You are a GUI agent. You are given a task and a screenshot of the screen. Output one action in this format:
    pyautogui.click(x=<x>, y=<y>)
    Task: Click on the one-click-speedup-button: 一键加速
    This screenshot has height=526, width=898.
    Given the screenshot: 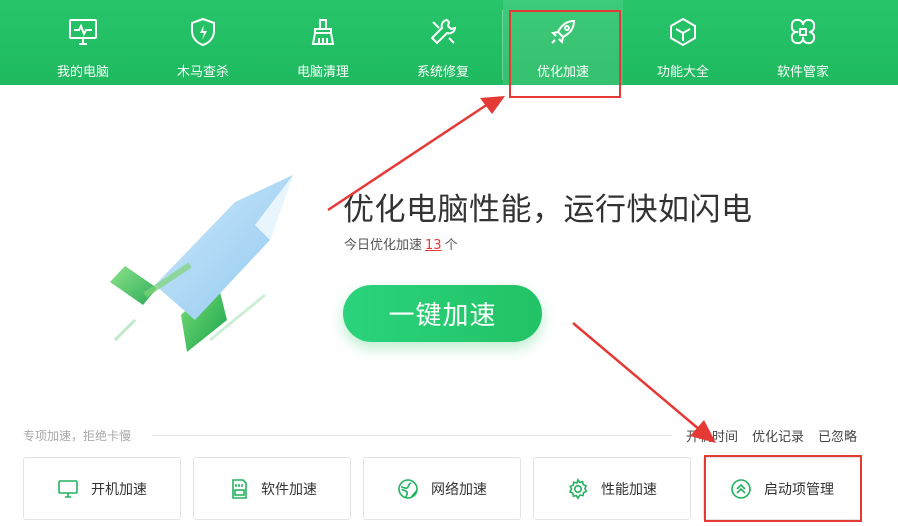 What is the action you would take?
    pyautogui.click(x=442, y=313)
    